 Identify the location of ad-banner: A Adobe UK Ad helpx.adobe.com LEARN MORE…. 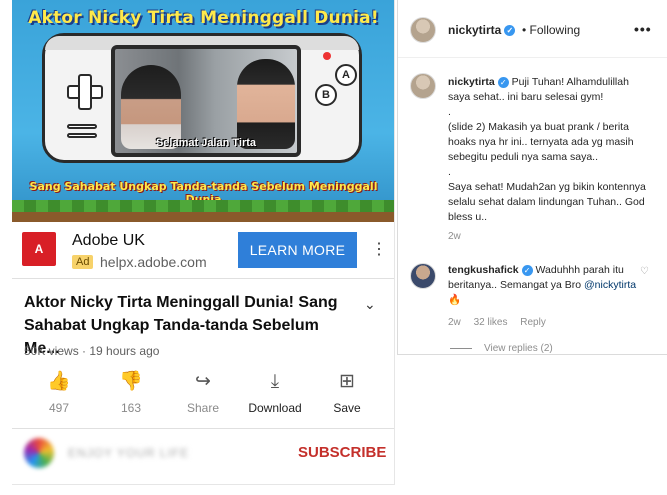
(203, 250).